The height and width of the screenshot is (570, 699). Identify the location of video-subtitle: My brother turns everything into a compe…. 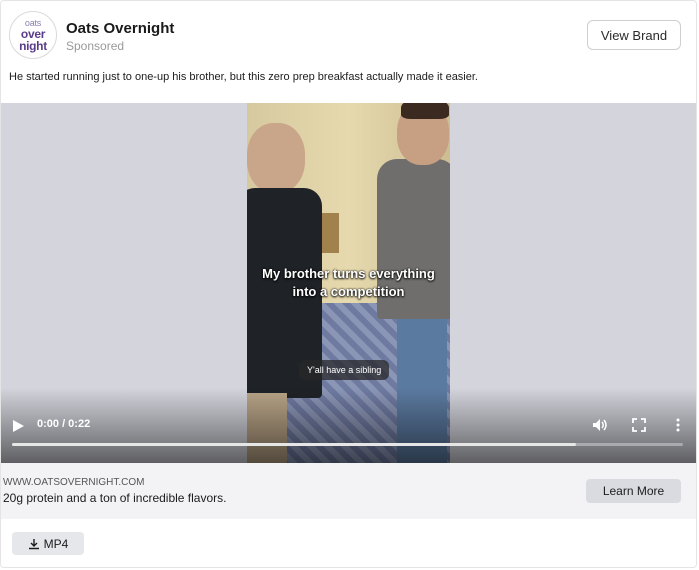
(348, 283).